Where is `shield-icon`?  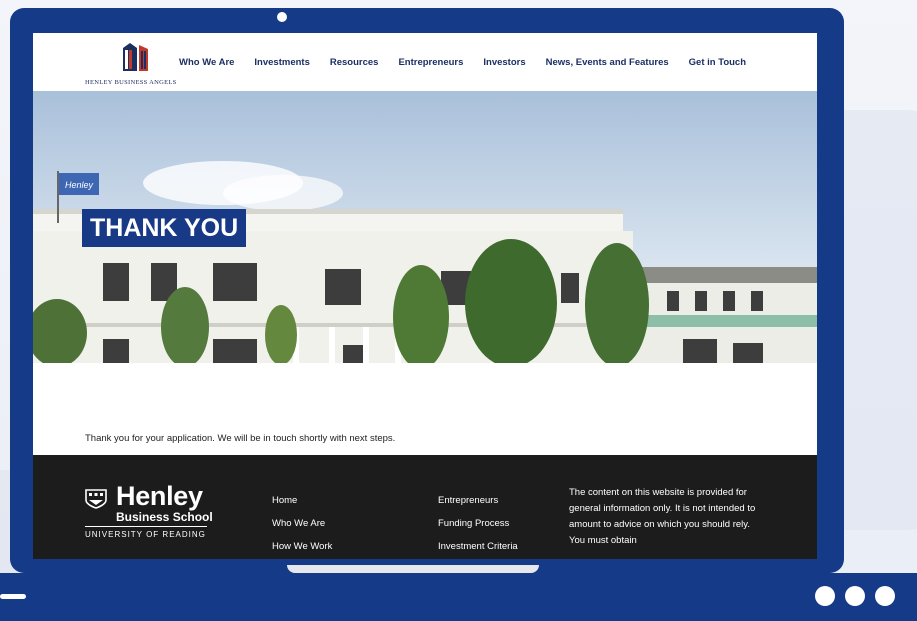 shield-icon is located at coordinates (96, 499).